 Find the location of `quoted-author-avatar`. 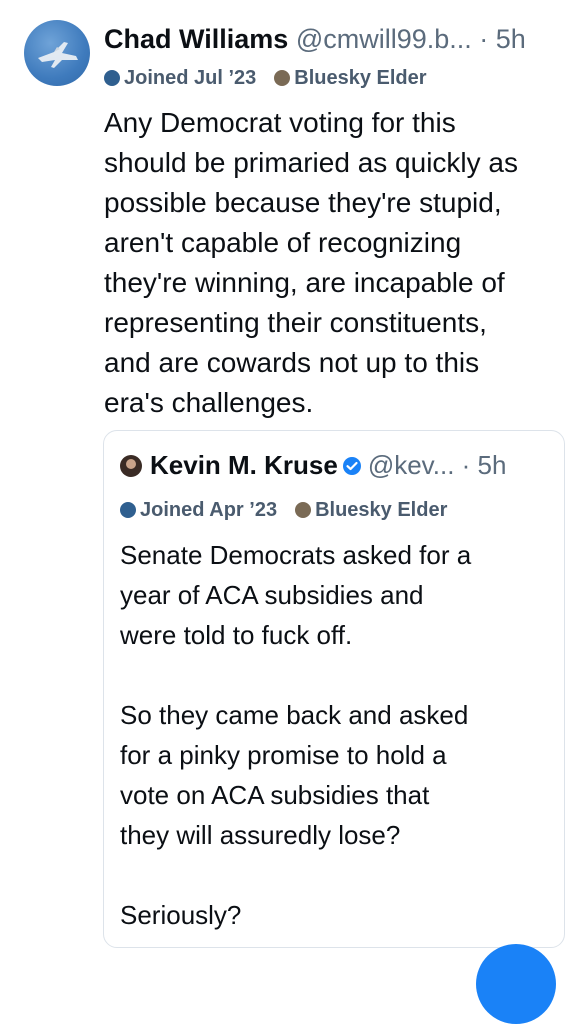

quoted-author-avatar is located at coordinates (131, 466).